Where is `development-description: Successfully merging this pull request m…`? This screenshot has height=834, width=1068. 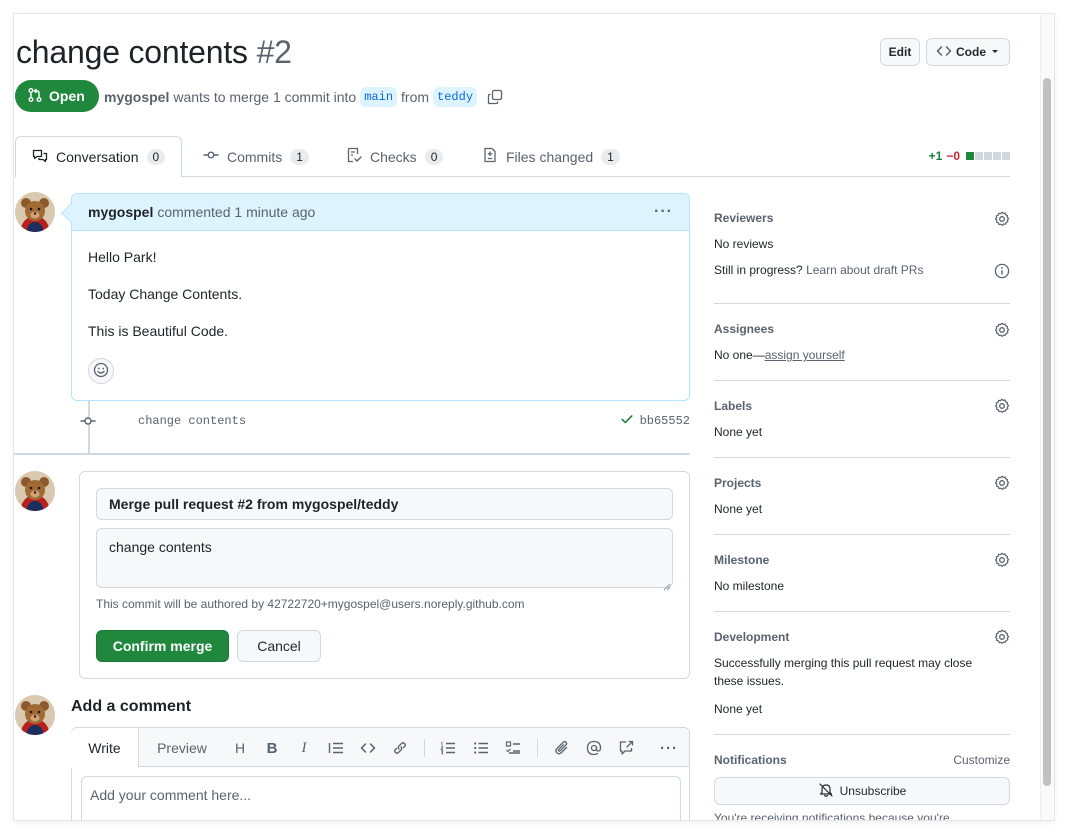
development-description: Successfully merging this pull request m… is located at coordinates (843, 663).